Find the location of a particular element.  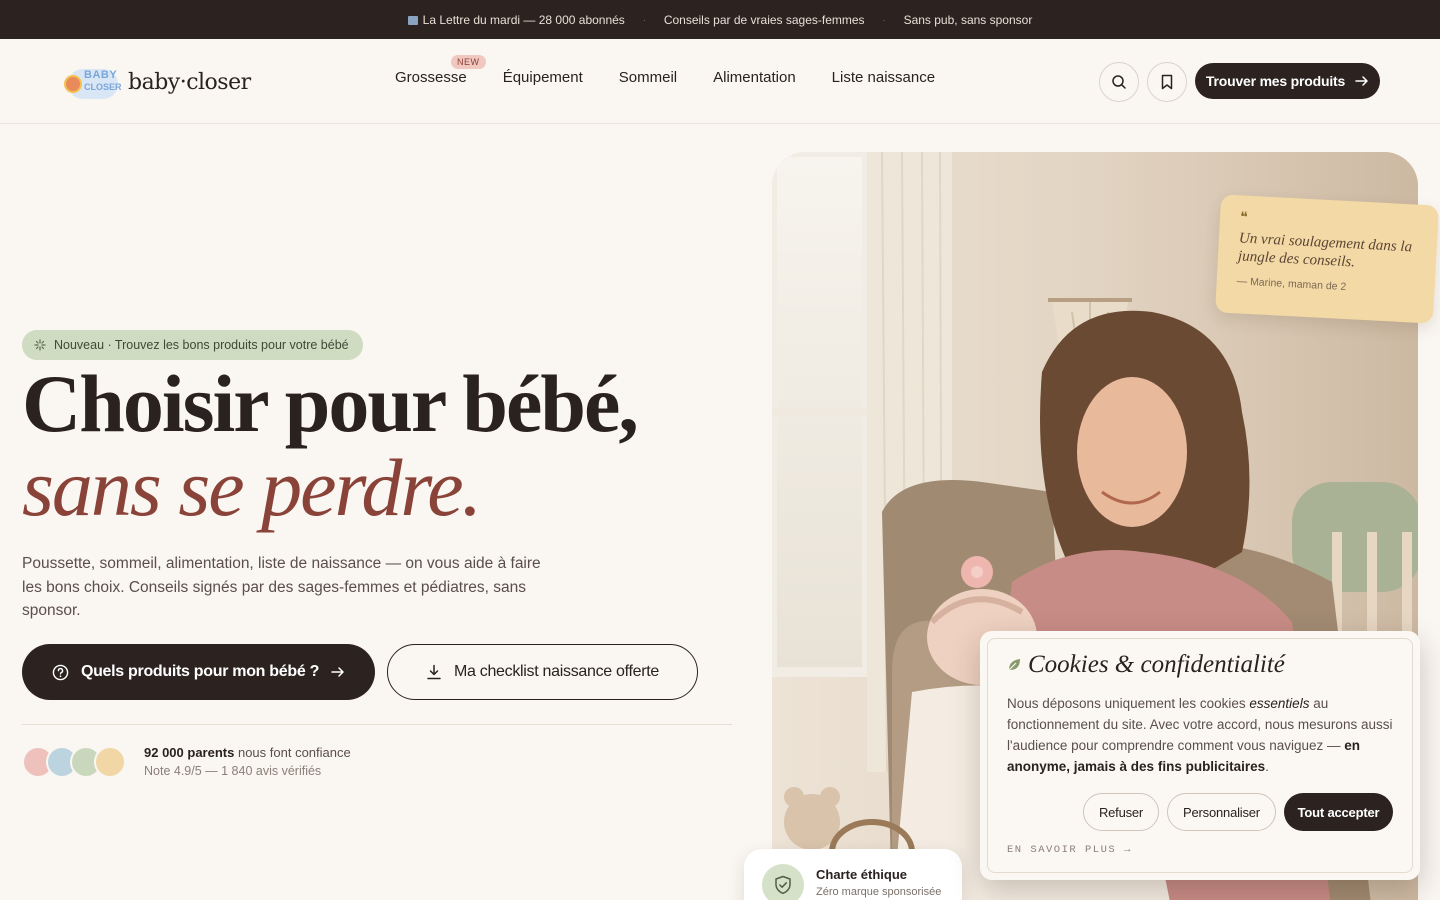

avatar is located at coordinates (110, 762).